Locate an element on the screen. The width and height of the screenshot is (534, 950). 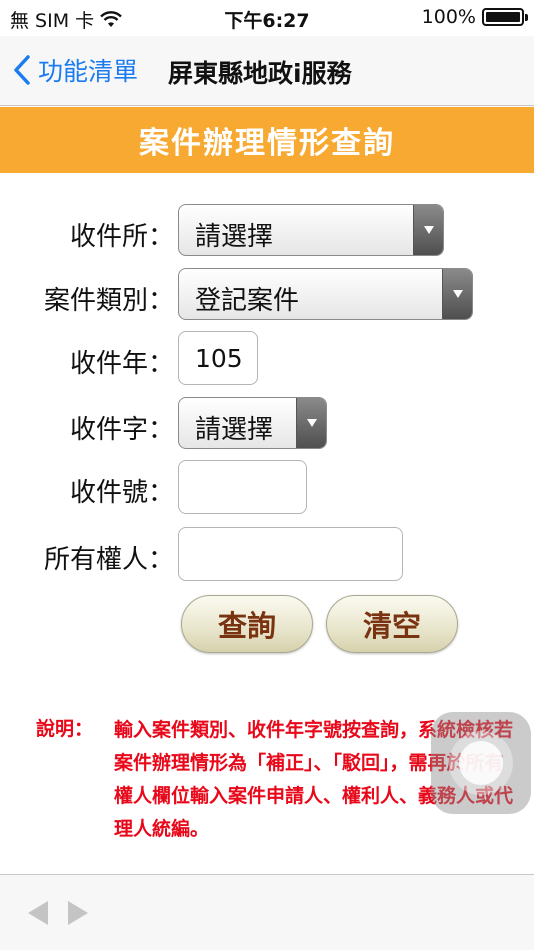
page-header: 案件辦理情形查詢 is located at coordinates (267, 140).